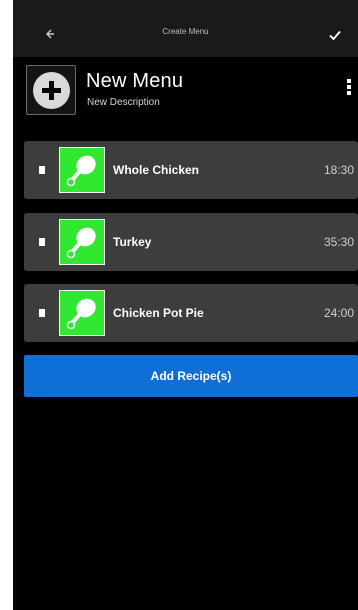 Image resolution: width=358 pixels, height=610 pixels. I want to click on recipe-time: 24:00, so click(338, 313).